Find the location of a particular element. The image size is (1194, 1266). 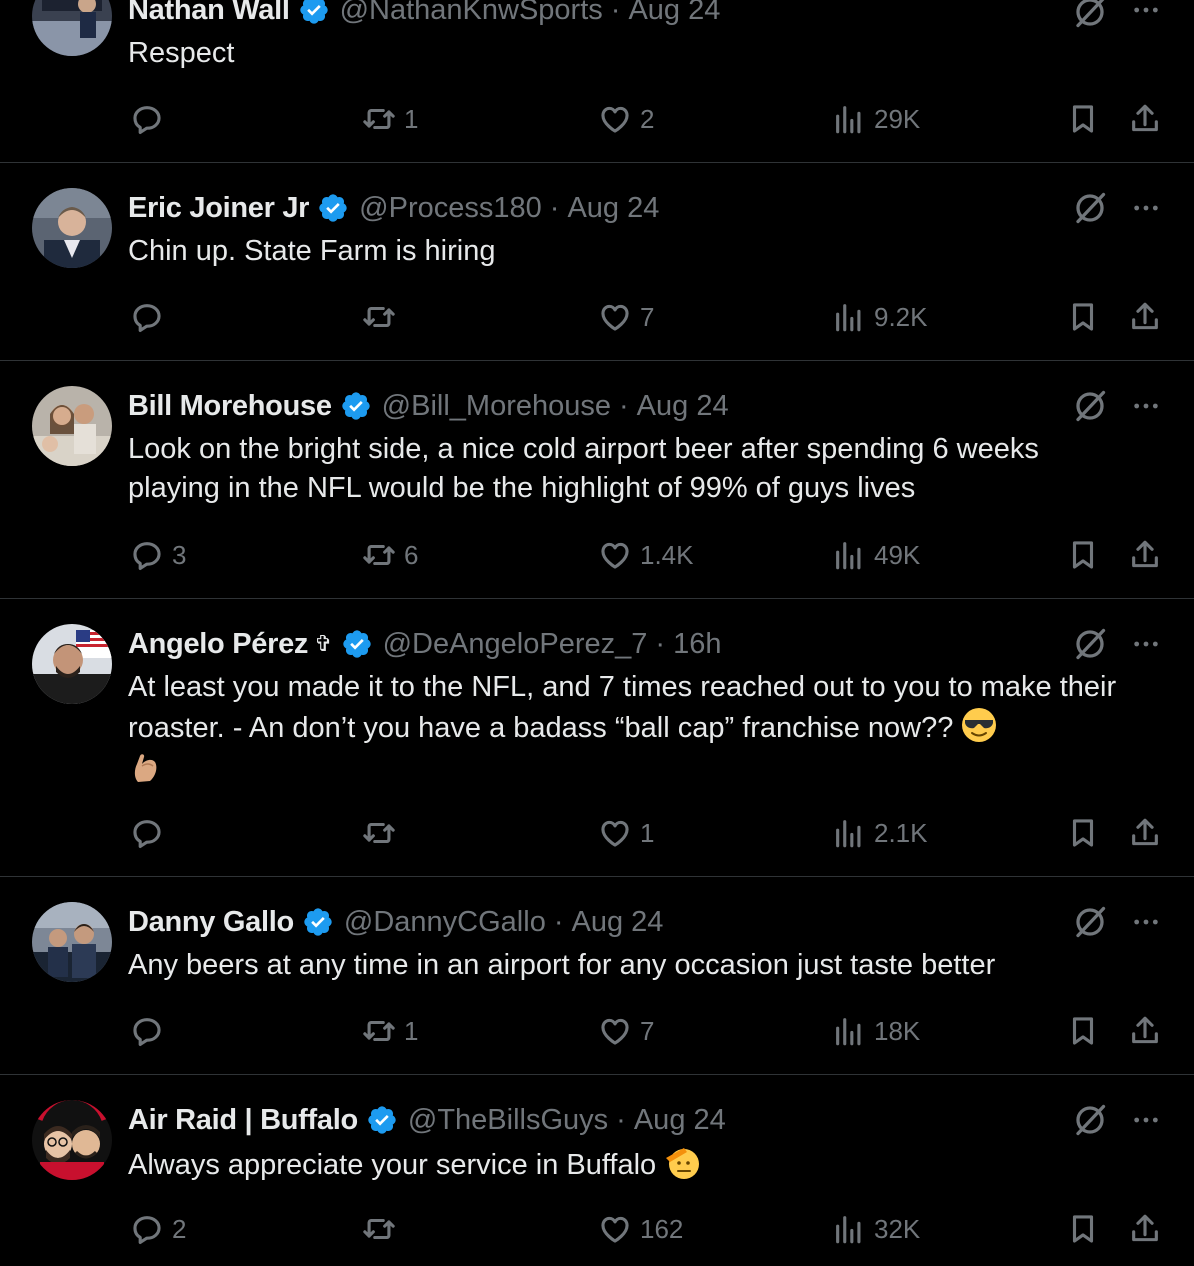

views-button: 32K is located at coordinates (876, 1229).